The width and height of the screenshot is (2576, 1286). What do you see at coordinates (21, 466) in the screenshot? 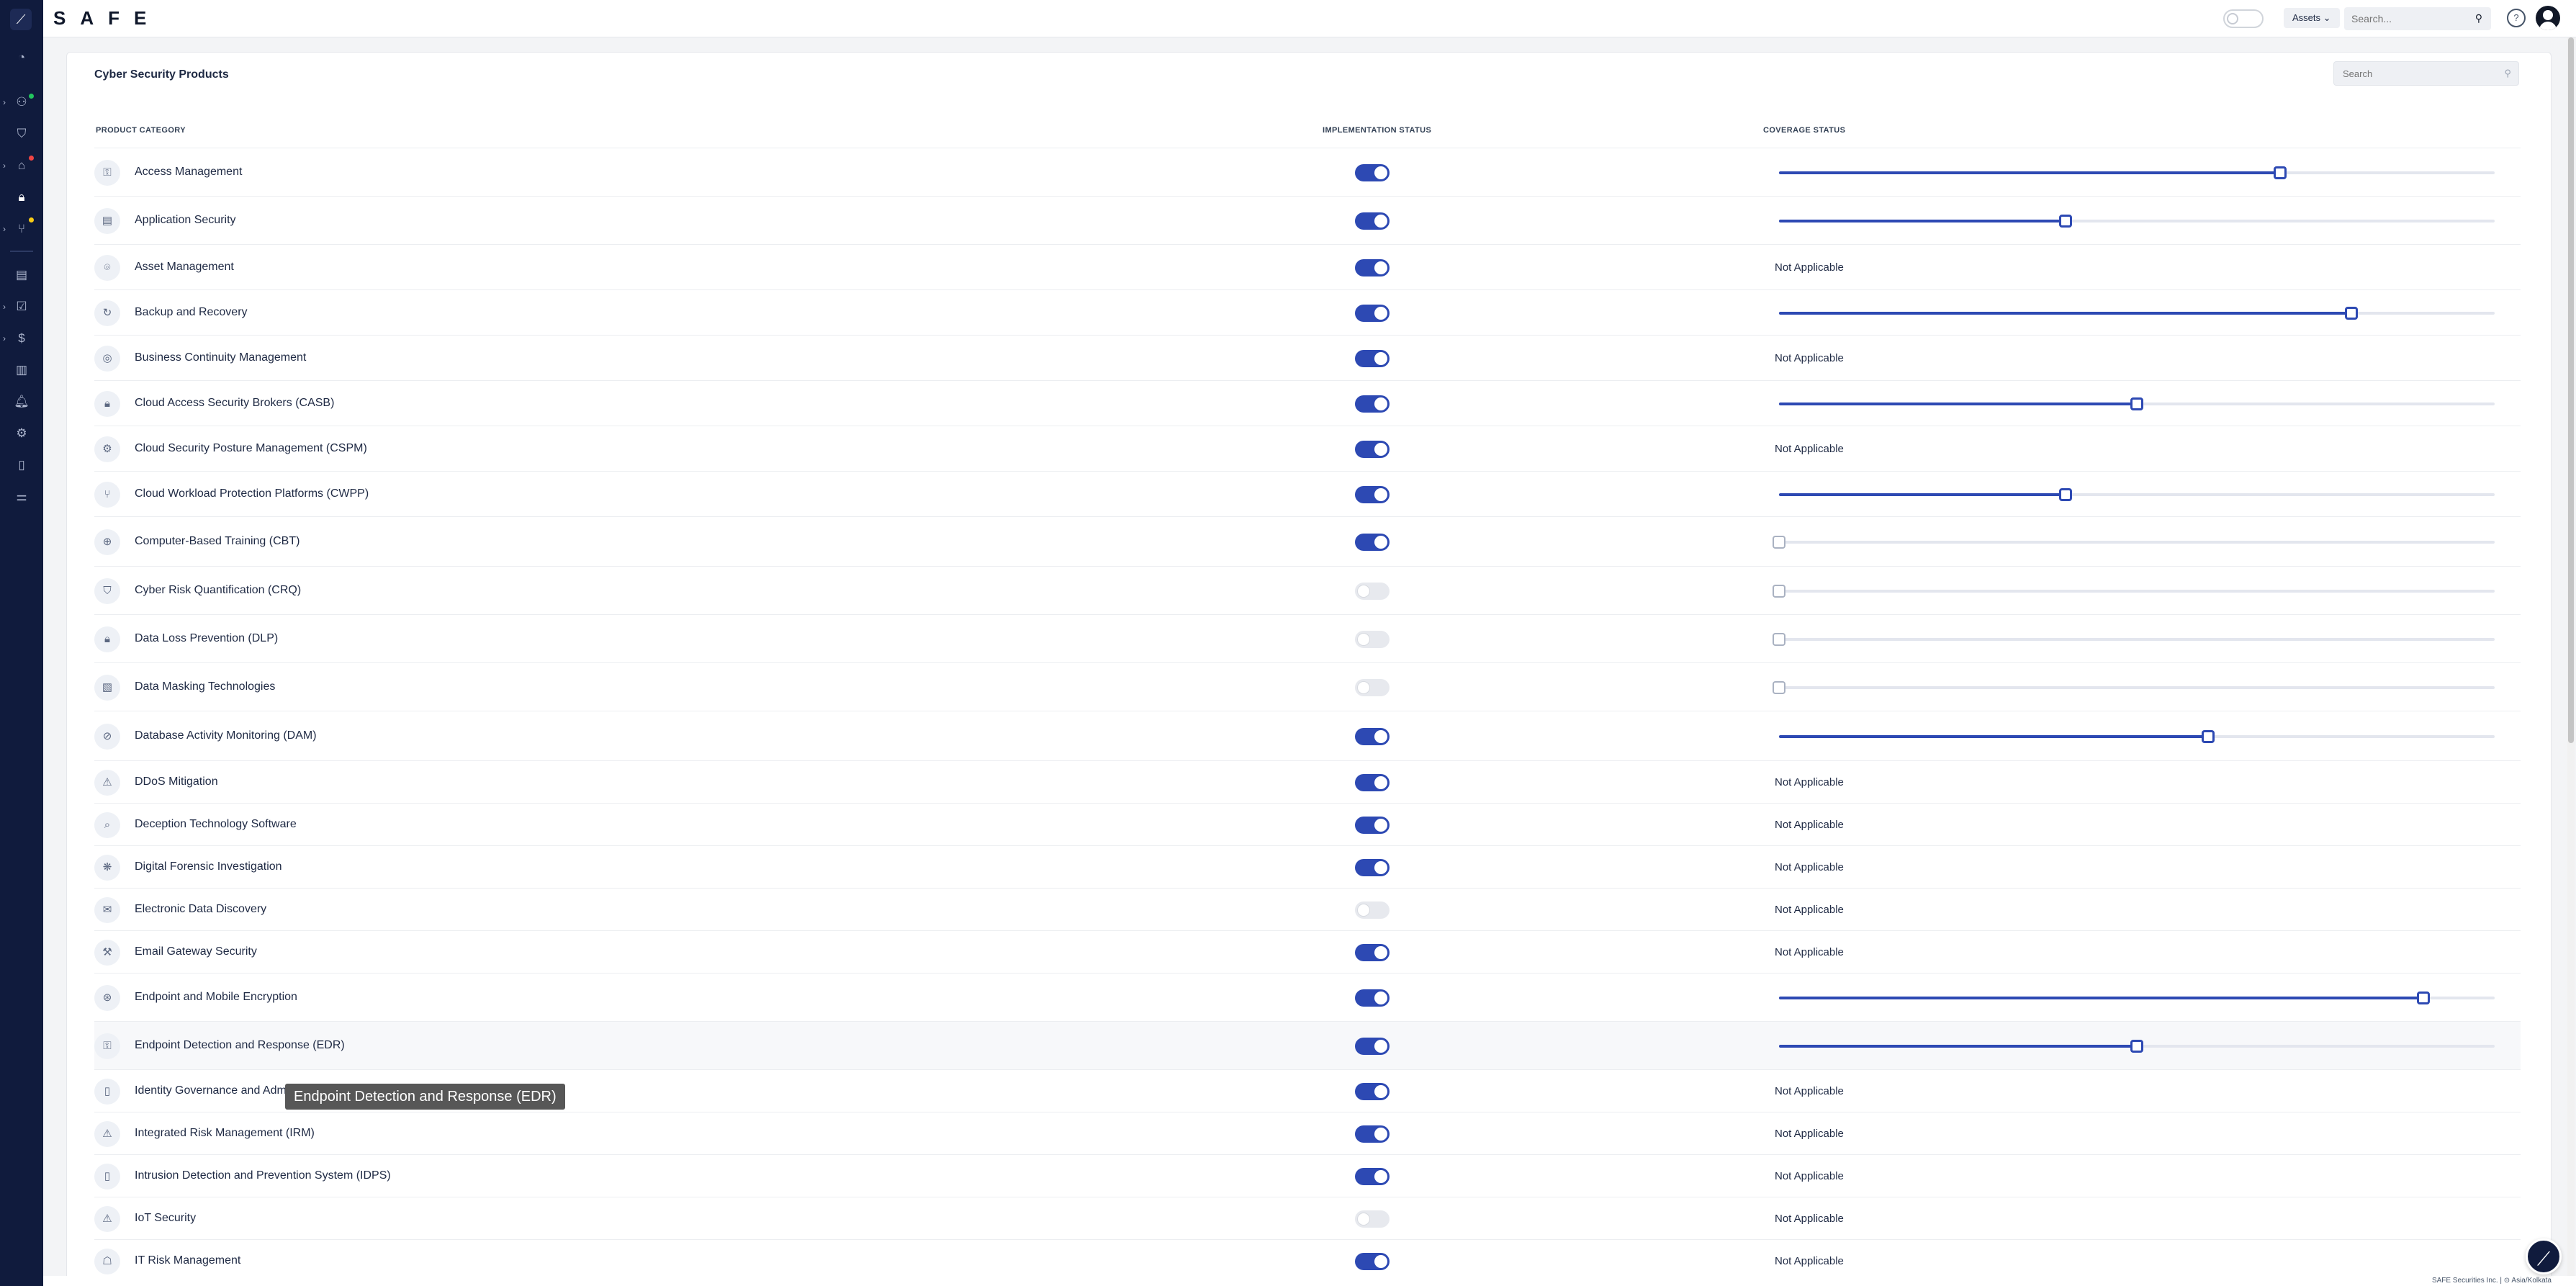
I see `file-icon: ▯` at bounding box center [21, 466].